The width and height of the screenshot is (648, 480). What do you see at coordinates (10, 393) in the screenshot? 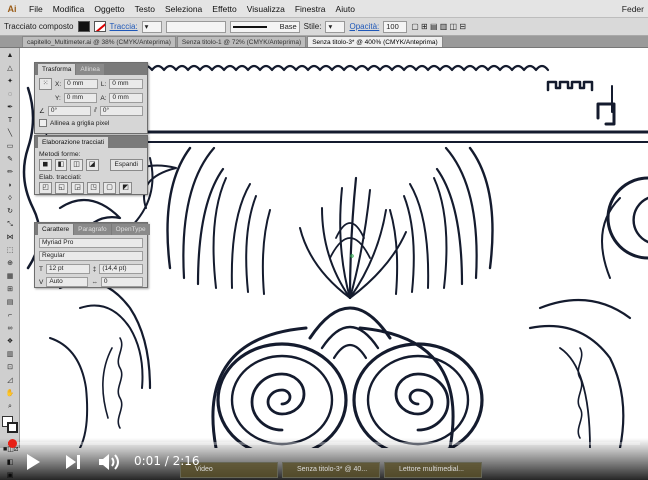
I see `hand-tool-icon: ✋` at bounding box center [10, 393].